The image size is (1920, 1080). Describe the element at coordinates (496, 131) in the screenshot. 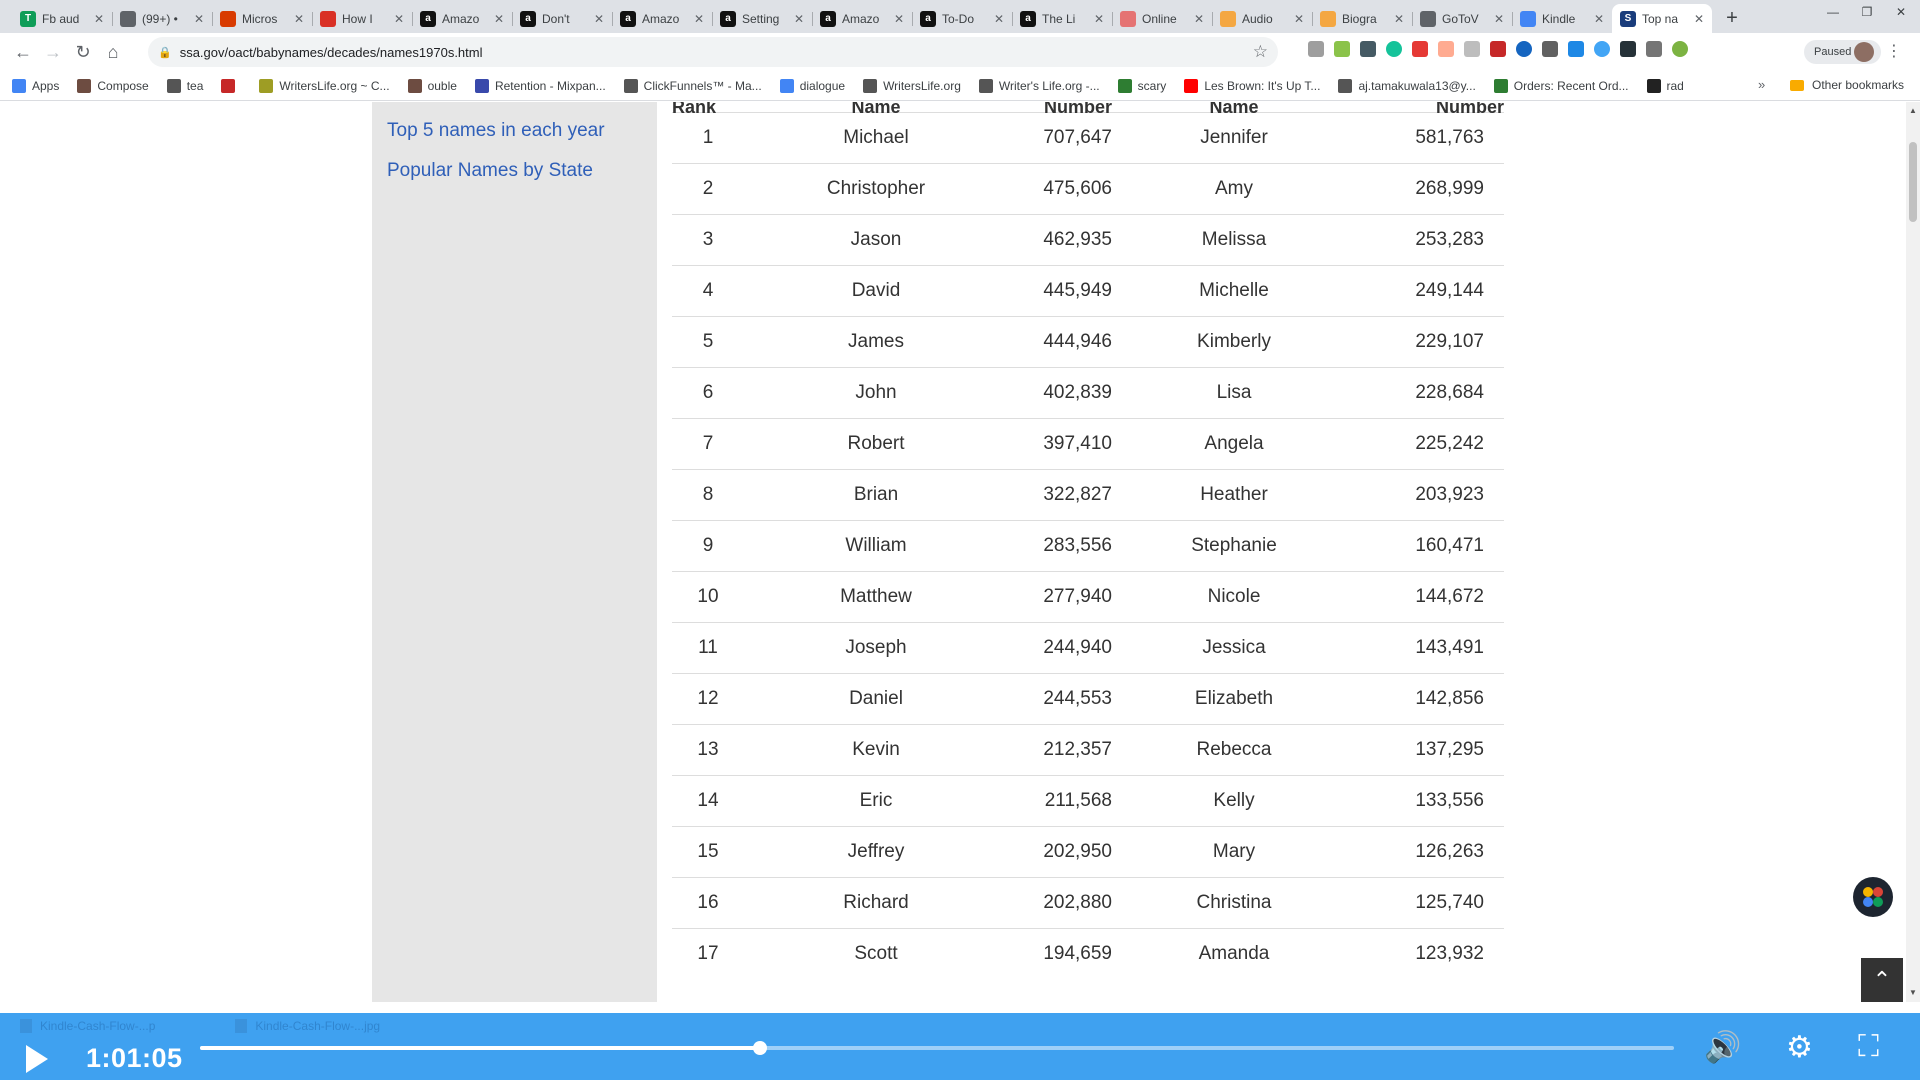

I see `sidebar-link-top5: Top 5 names in each year` at that location.